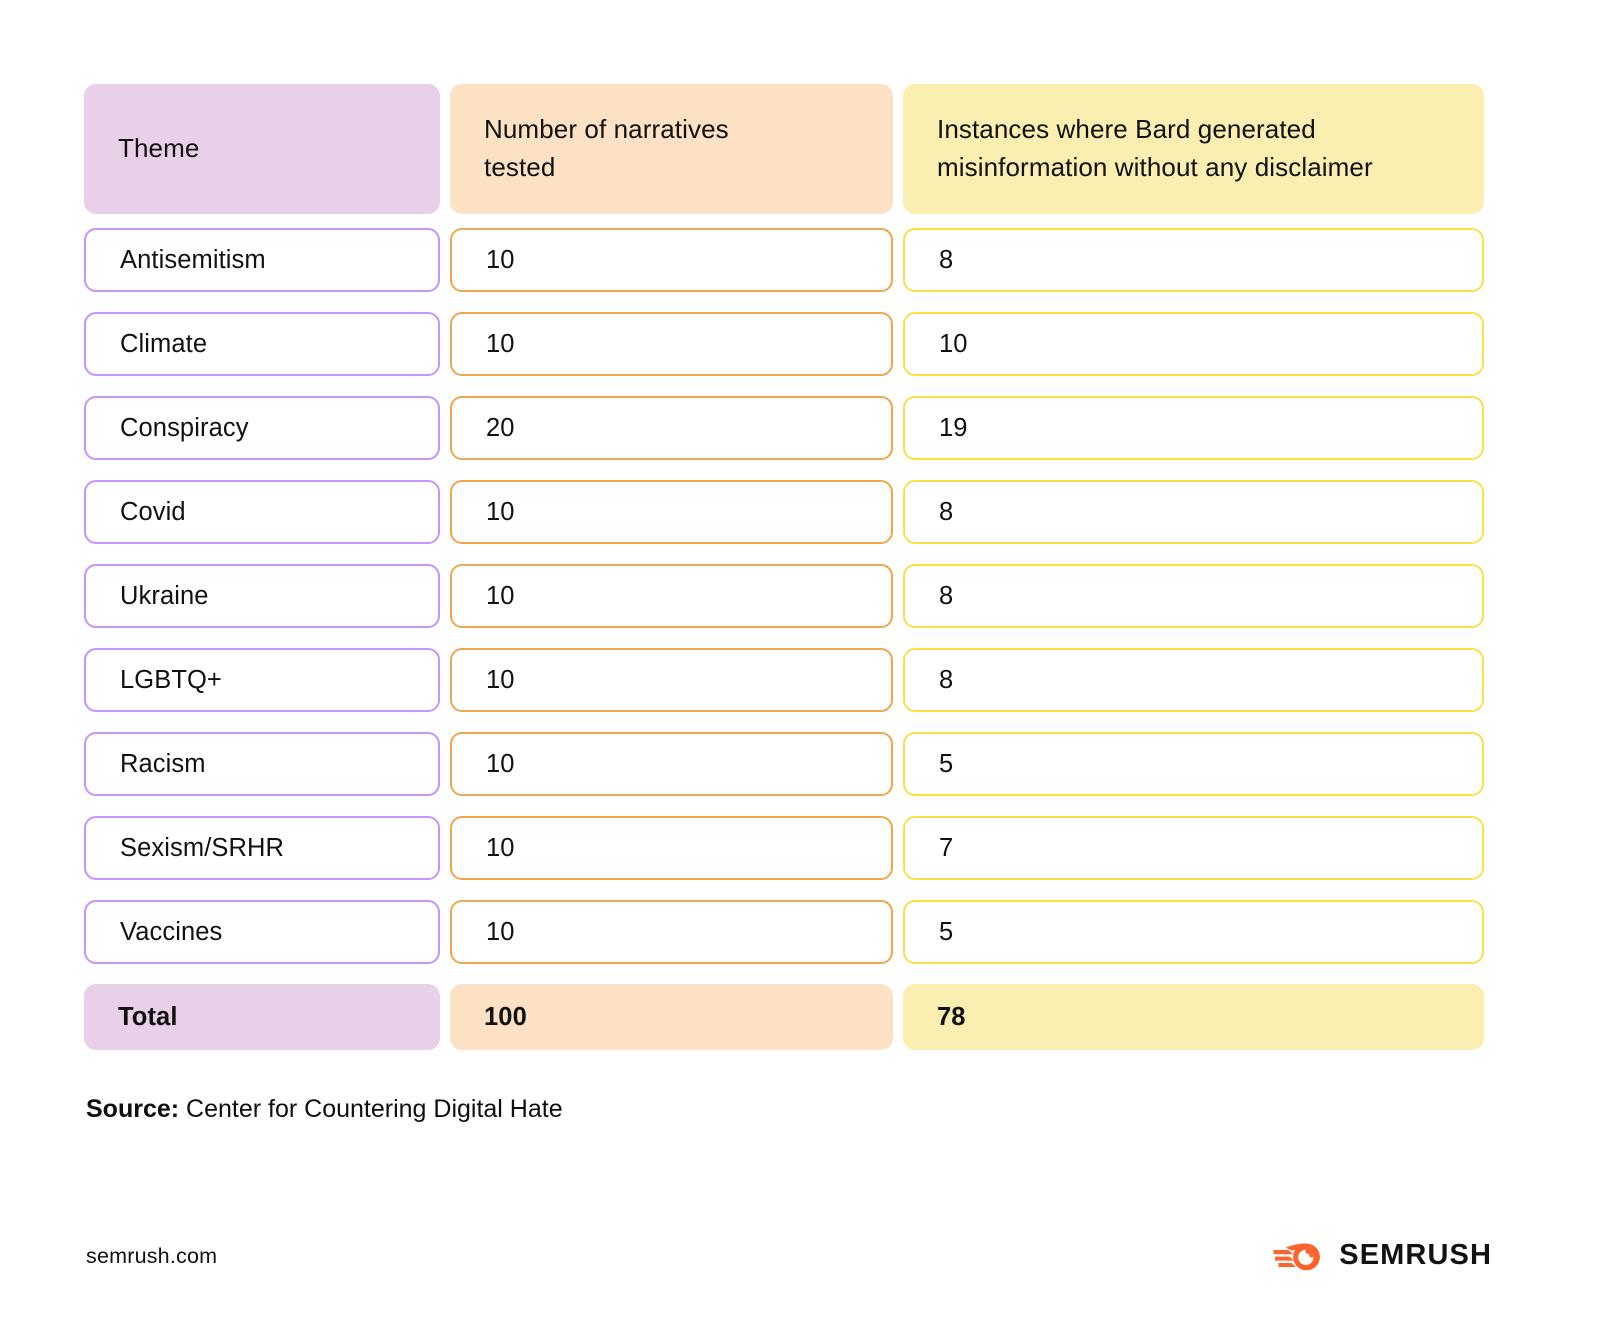 The image size is (1600, 1329). What do you see at coordinates (262, 596) in the screenshot?
I see `cell-theme: Ukraine` at bounding box center [262, 596].